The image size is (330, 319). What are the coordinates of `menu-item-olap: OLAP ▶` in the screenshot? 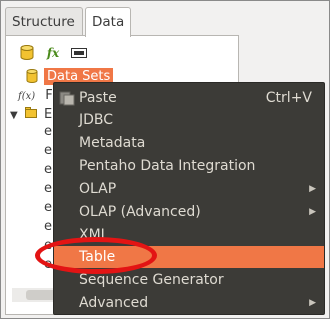 It's located at (189, 189).